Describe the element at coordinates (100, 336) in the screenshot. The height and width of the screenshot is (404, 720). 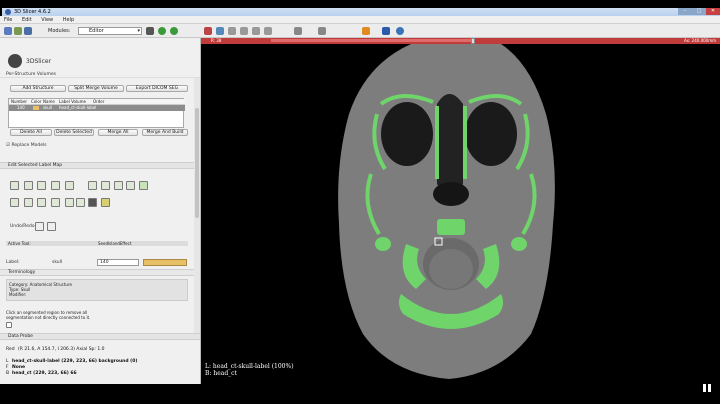
I see `data-probe-header: Data Probe` at that location.